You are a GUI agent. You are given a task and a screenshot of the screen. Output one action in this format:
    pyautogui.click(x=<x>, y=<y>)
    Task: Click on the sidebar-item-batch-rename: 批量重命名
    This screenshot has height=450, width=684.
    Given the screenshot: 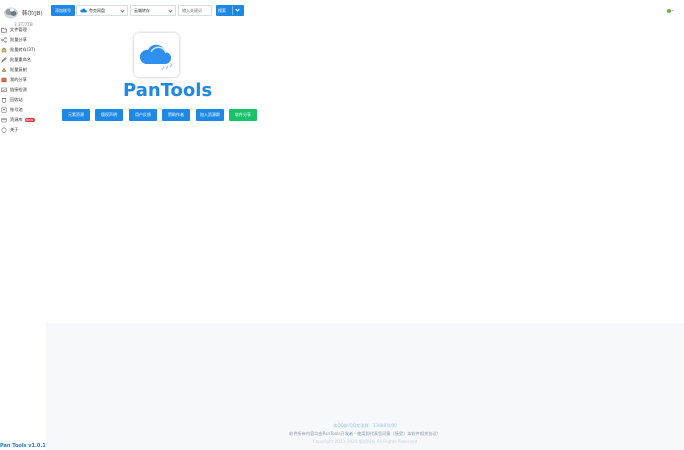 What is the action you would take?
    pyautogui.click(x=23, y=60)
    